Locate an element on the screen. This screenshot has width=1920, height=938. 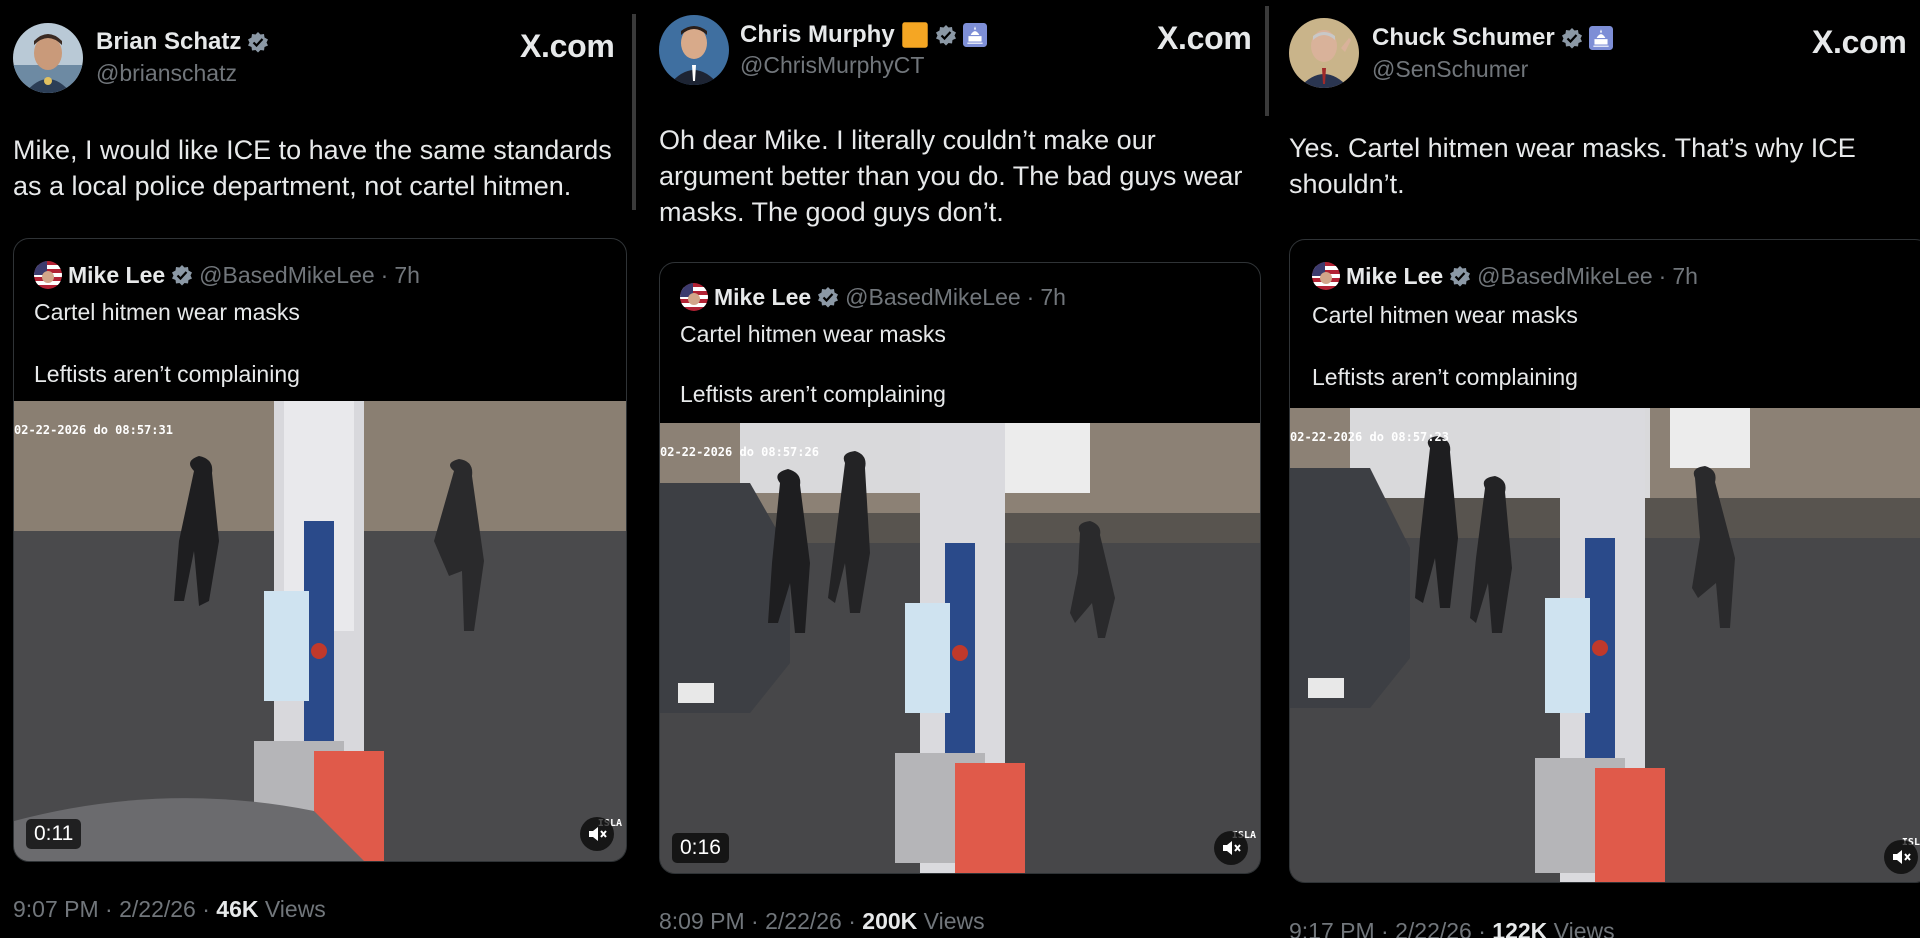
author-row: Brian Schatz is located at coordinates (182, 42).